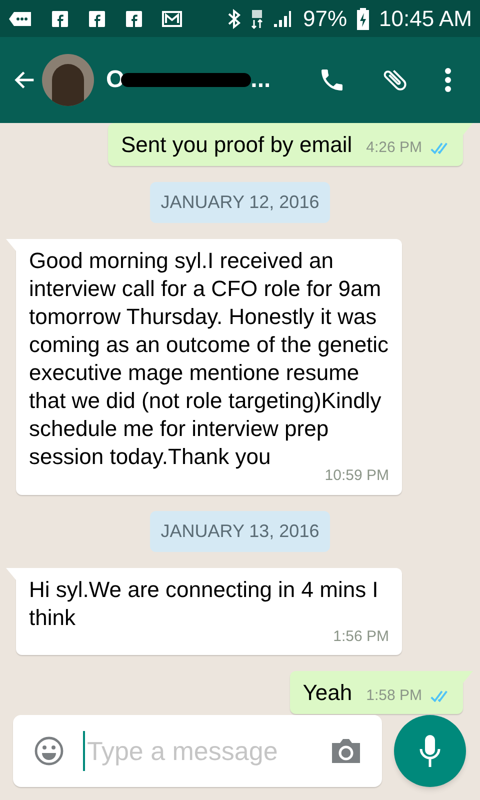 This screenshot has width=480, height=800. What do you see at coordinates (327, 693) in the screenshot?
I see `message-text: Yeah` at bounding box center [327, 693].